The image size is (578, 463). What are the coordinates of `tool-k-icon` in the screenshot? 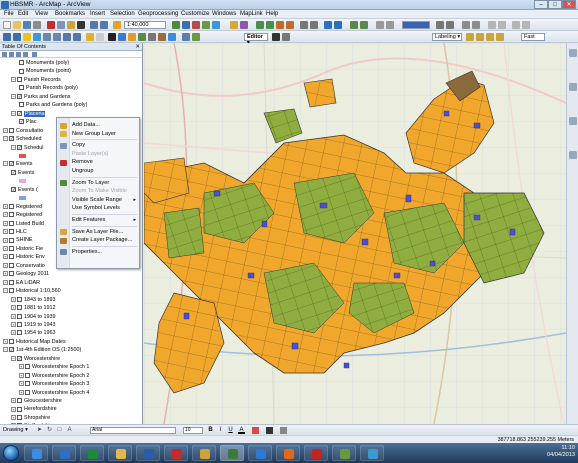 It's located at (380, 25).